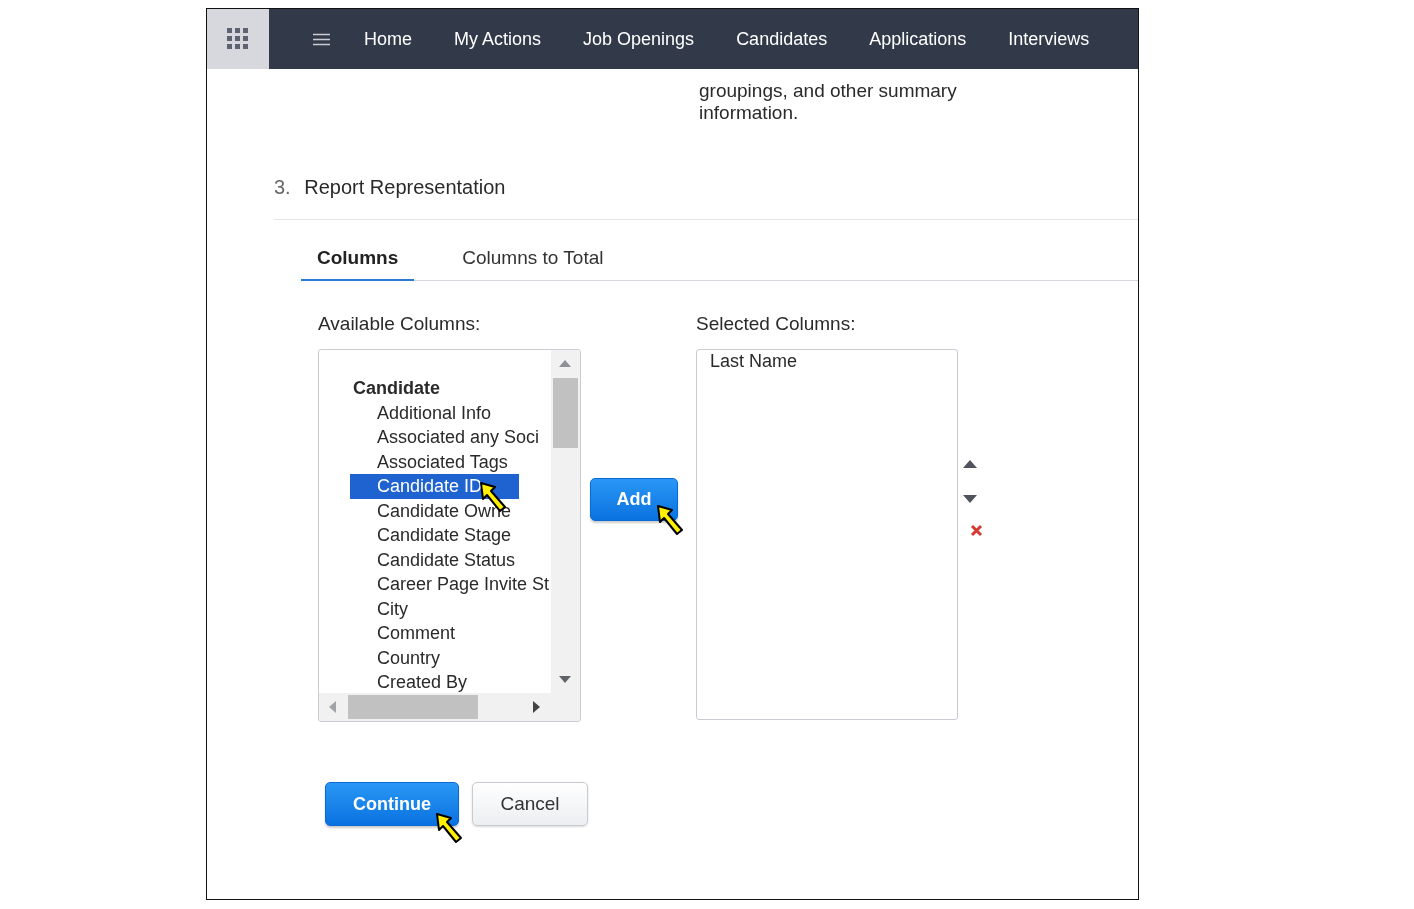  What do you see at coordinates (634, 499) in the screenshot?
I see `add-button: Add` at bounding box center [634, 499].